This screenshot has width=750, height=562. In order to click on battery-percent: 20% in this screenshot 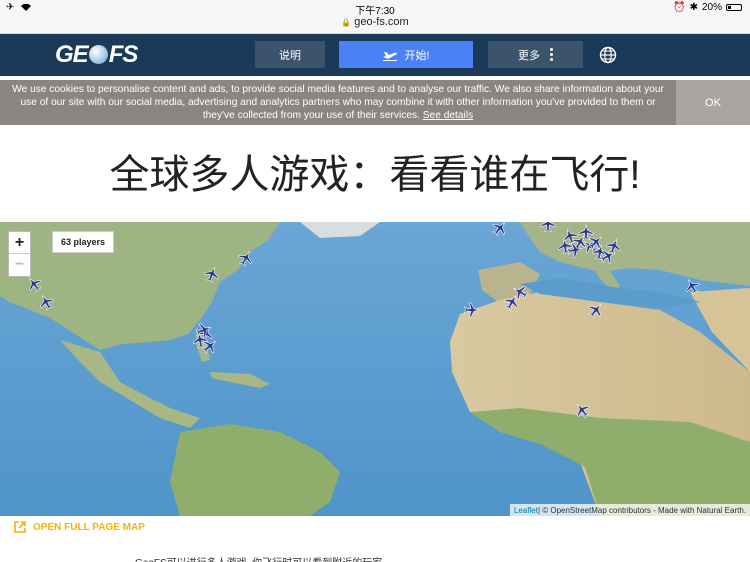, I will do `click(711, 7)`.